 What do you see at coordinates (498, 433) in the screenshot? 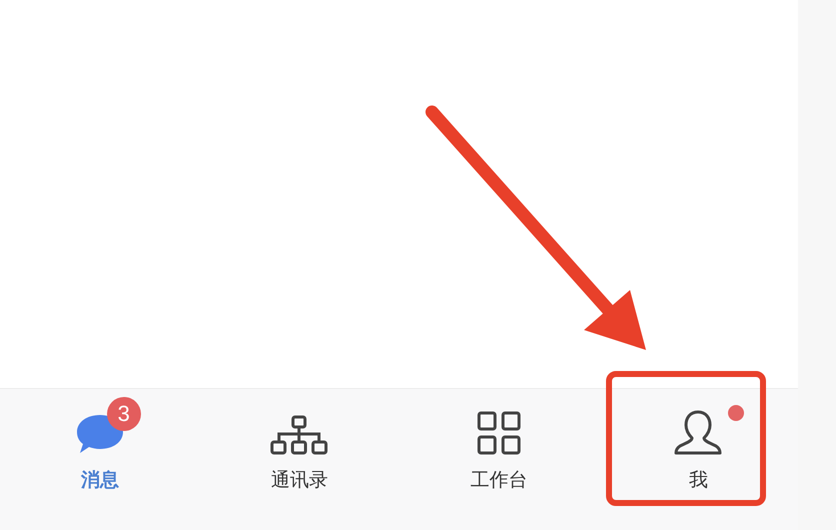
I see `grid-icon` at bounding box center [498, 433].